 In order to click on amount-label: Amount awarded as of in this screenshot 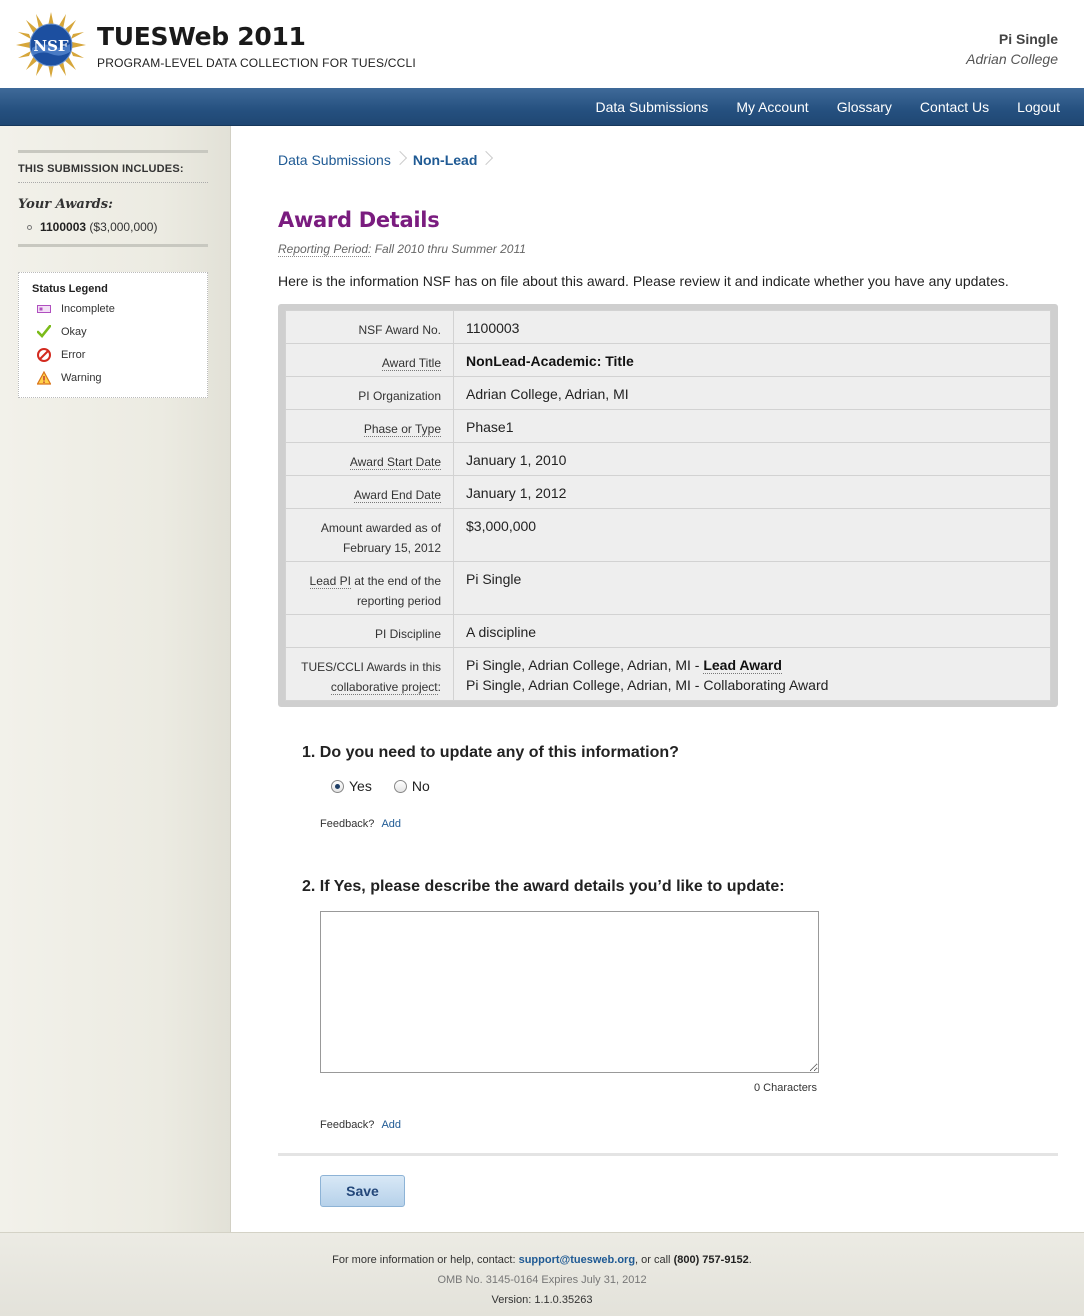, I will do `click(380, 528)`.